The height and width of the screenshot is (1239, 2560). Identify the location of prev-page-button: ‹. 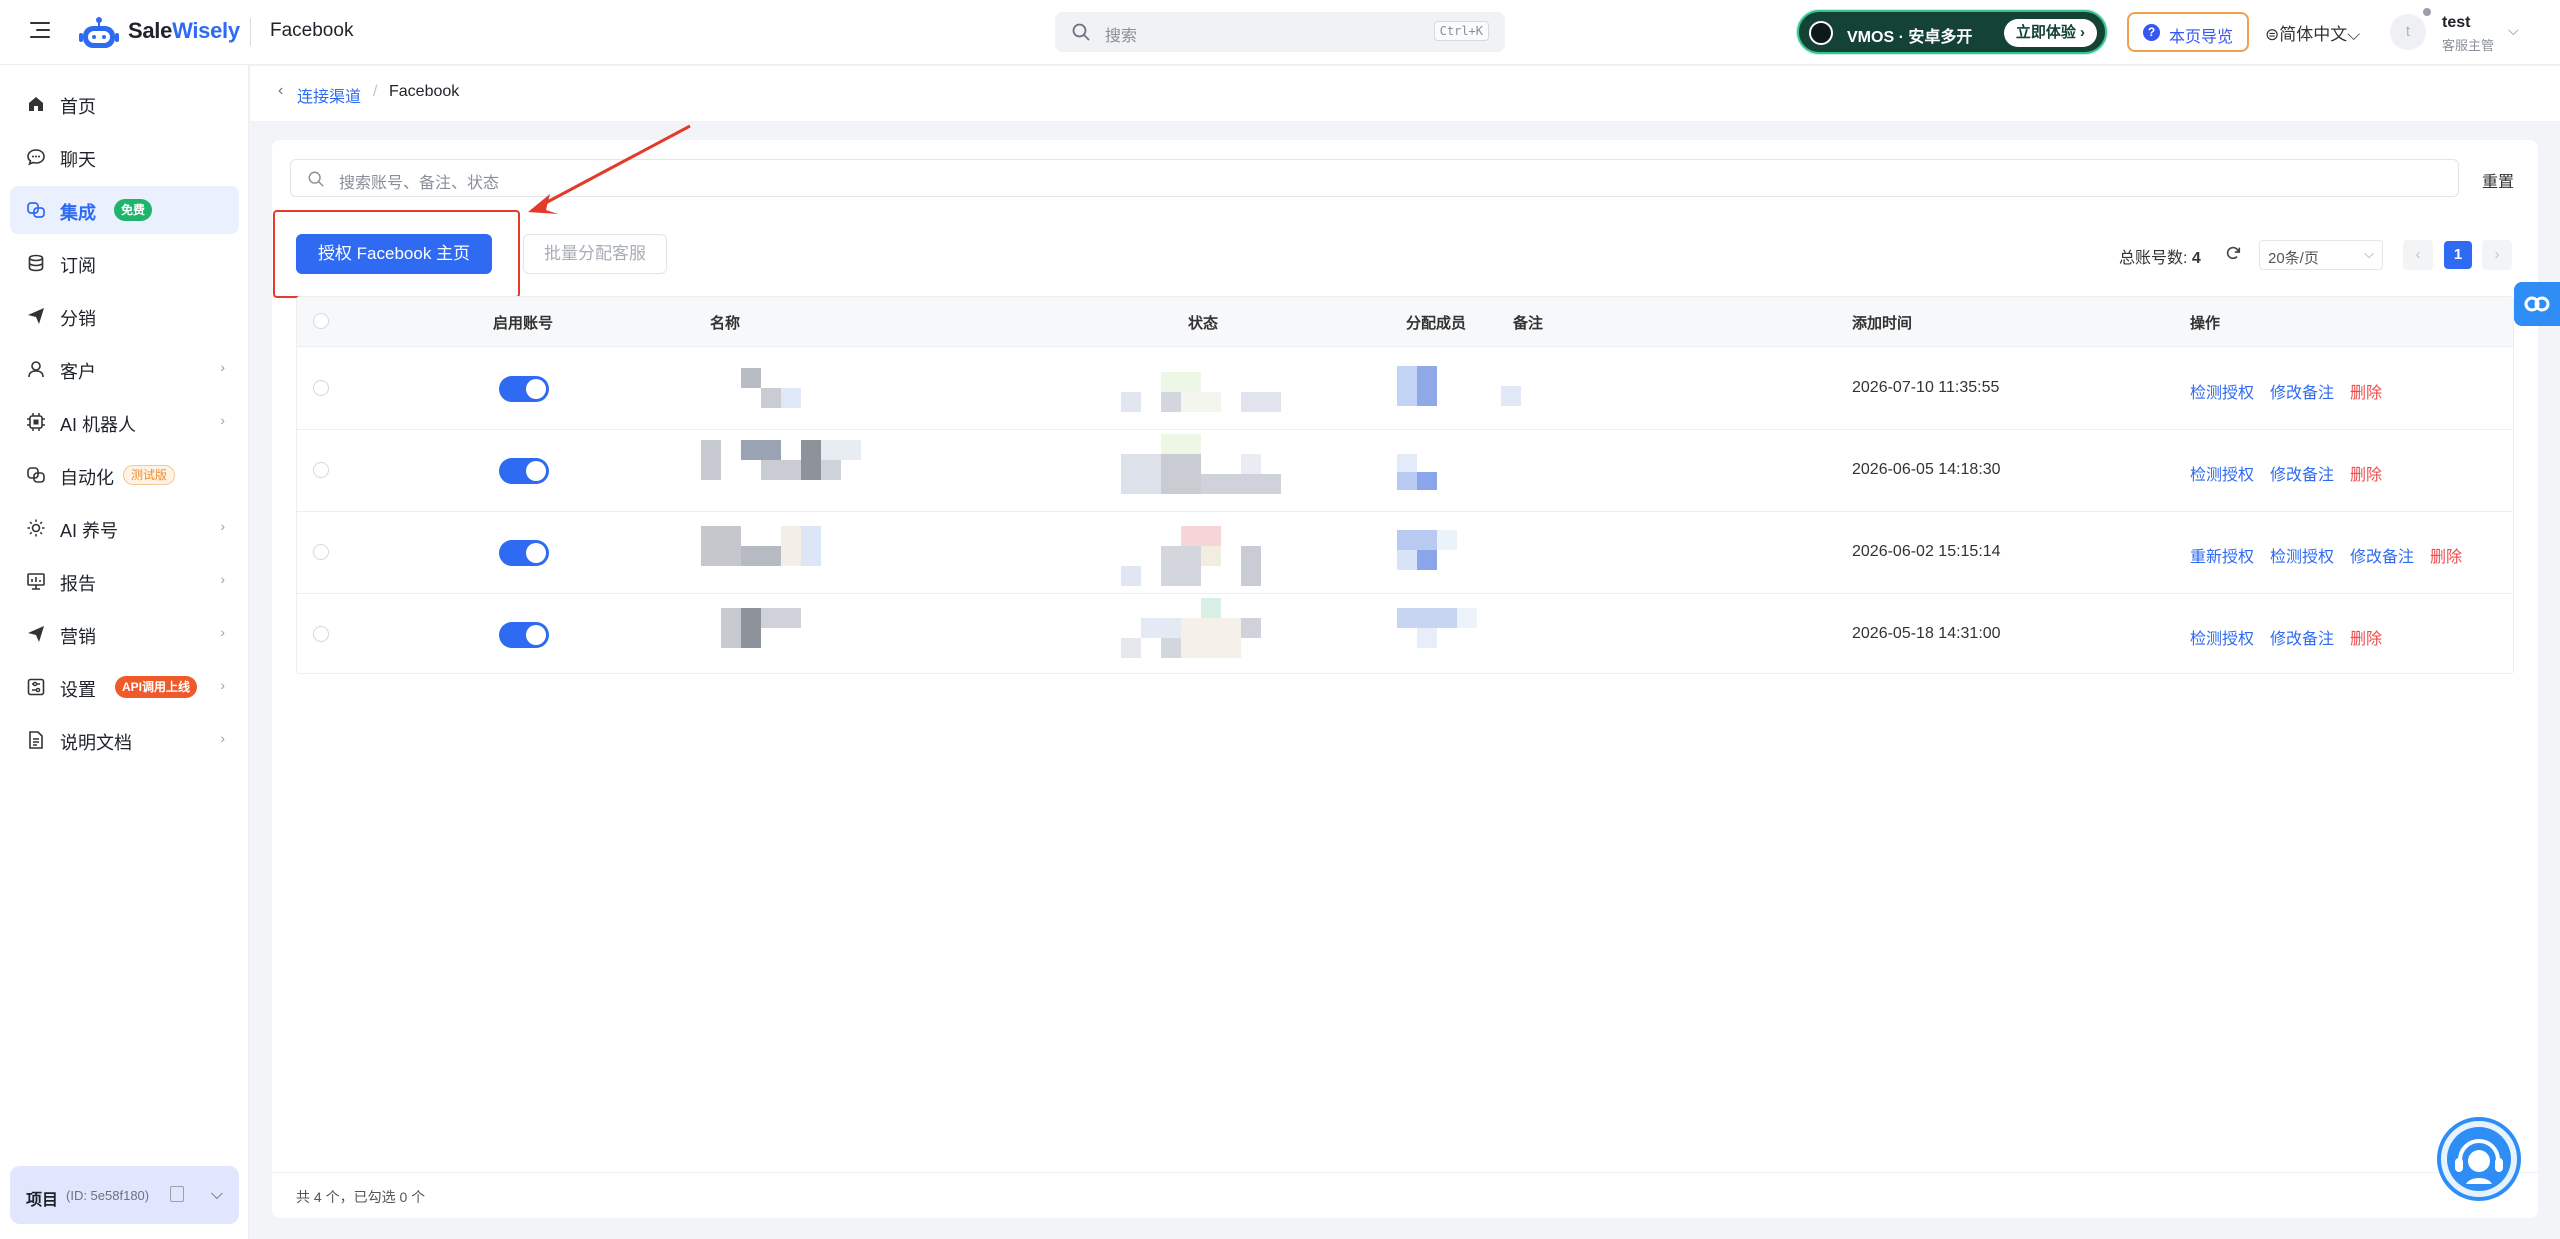
(2418, 255).